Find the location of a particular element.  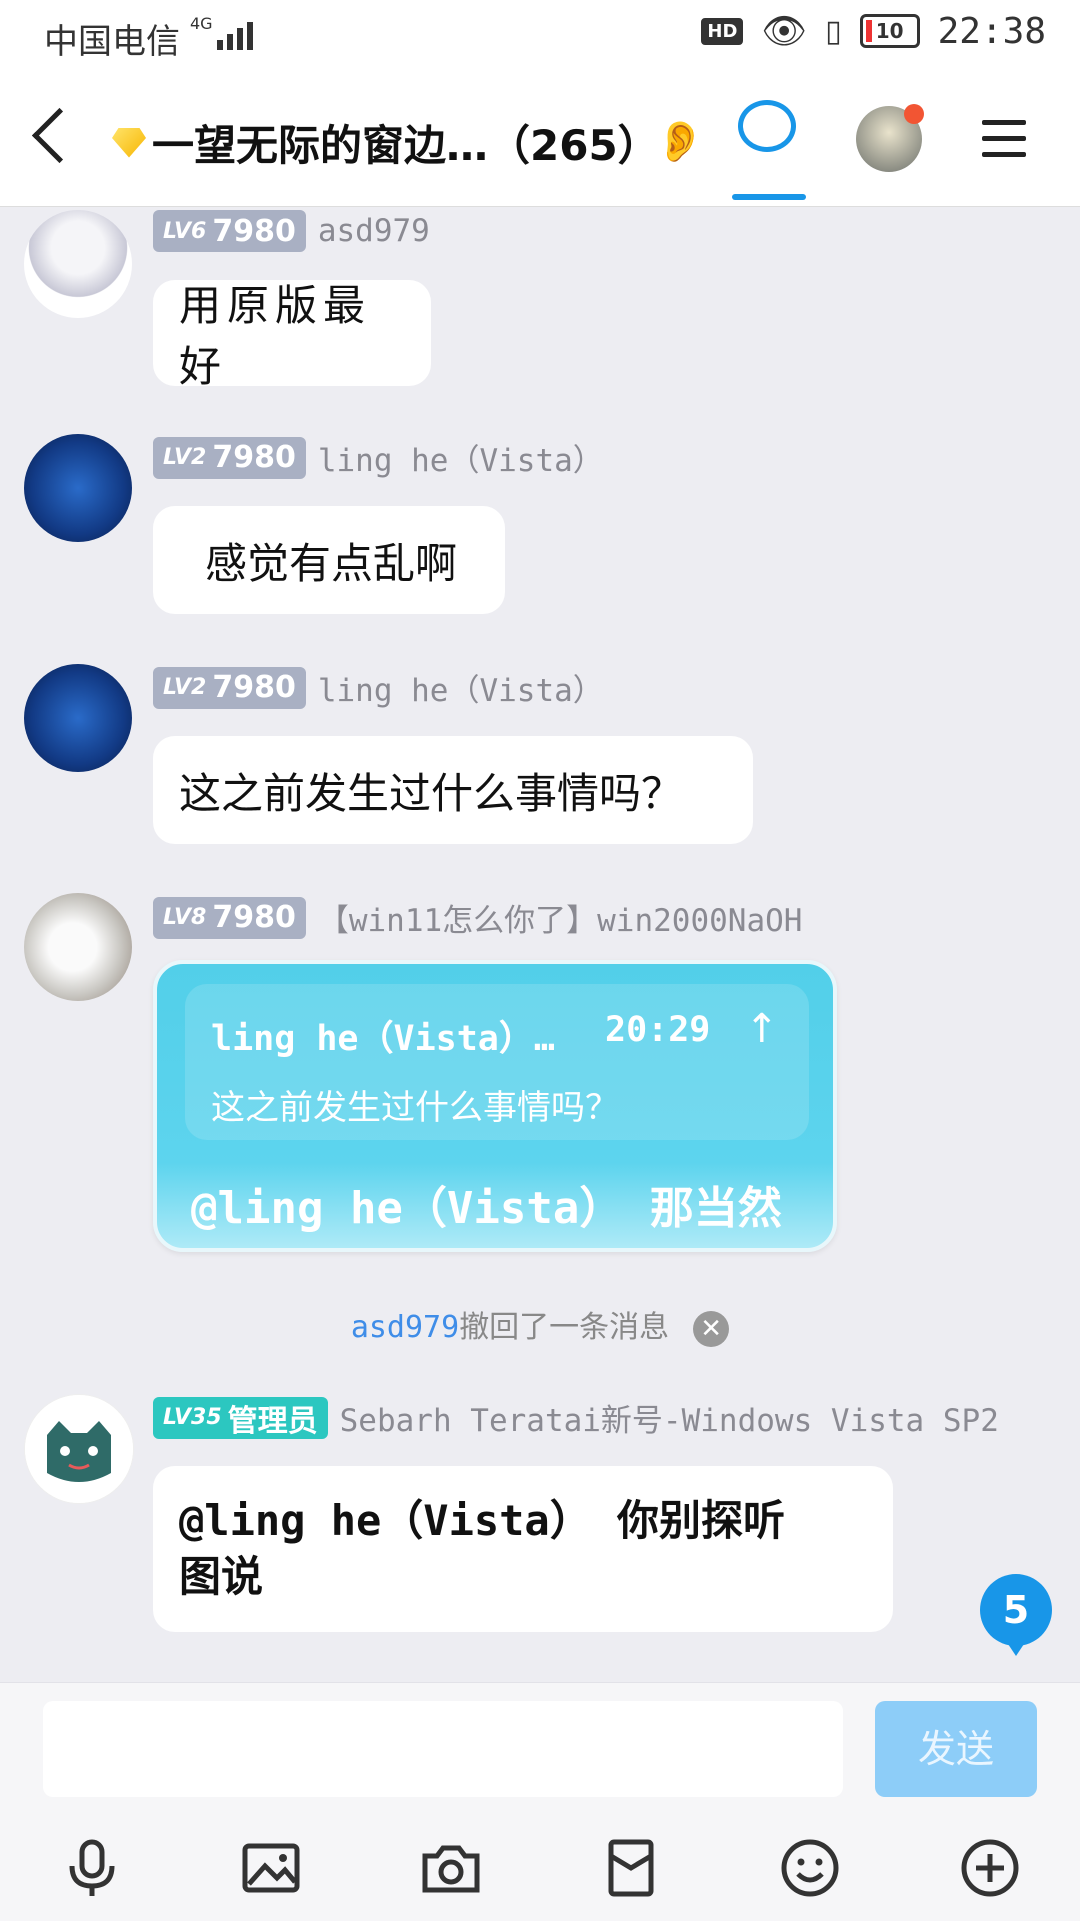

level-badge: LV6 7980 is located at coordinates (229, 231).